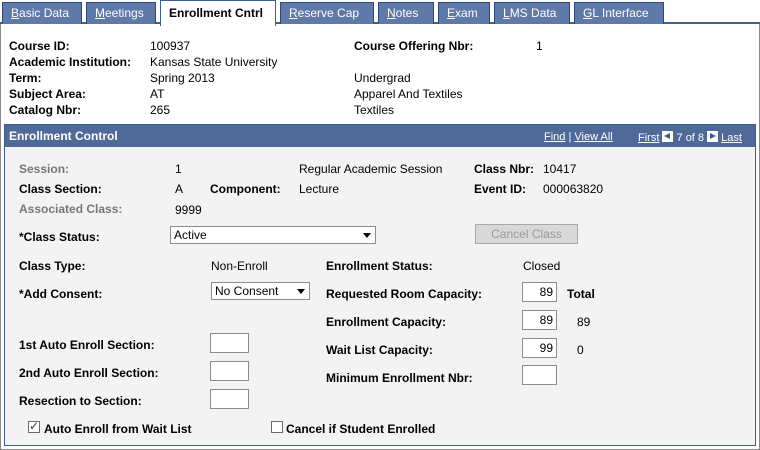  I want to click on course-id-label: Course ID:, so click(39, 46).